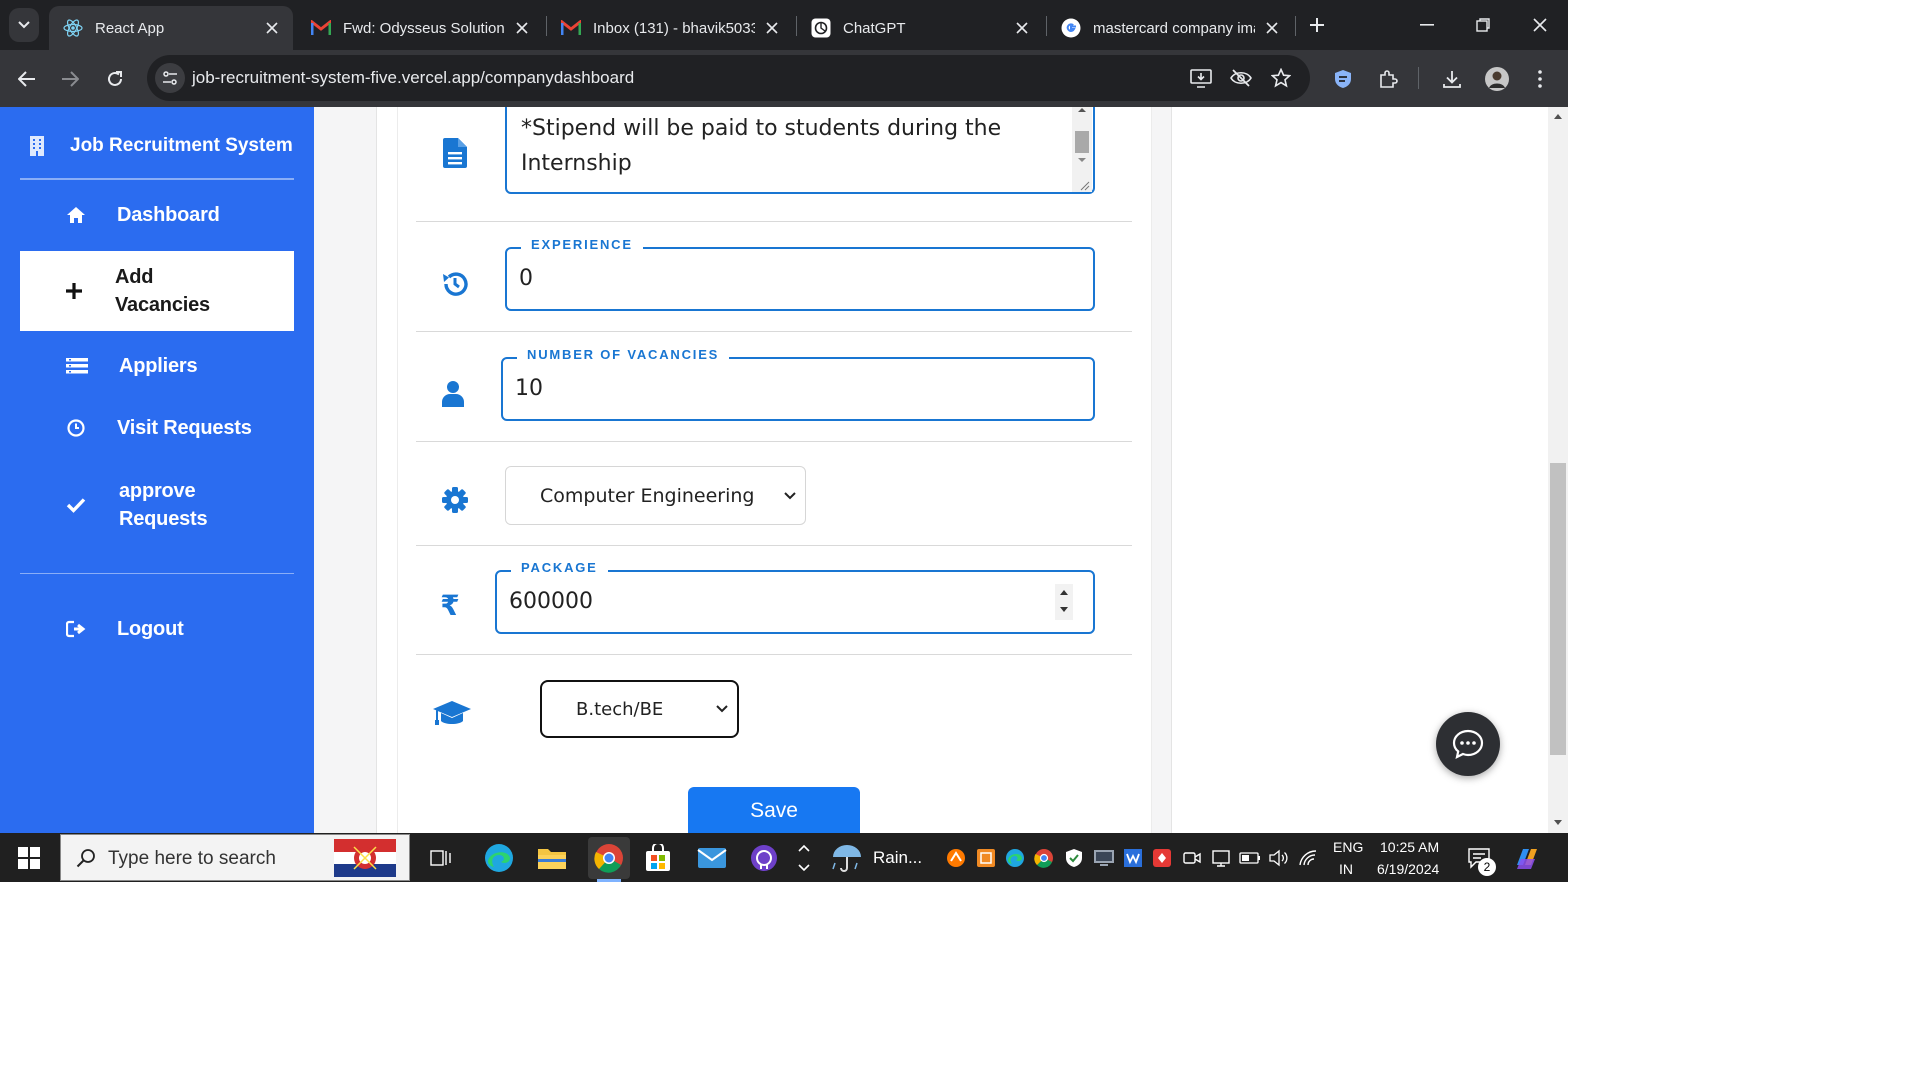 The image size is (1920, 1080). Describe the element at coordinates (1317, 25) in the screenshot. I see `new-tab-button` at that location.